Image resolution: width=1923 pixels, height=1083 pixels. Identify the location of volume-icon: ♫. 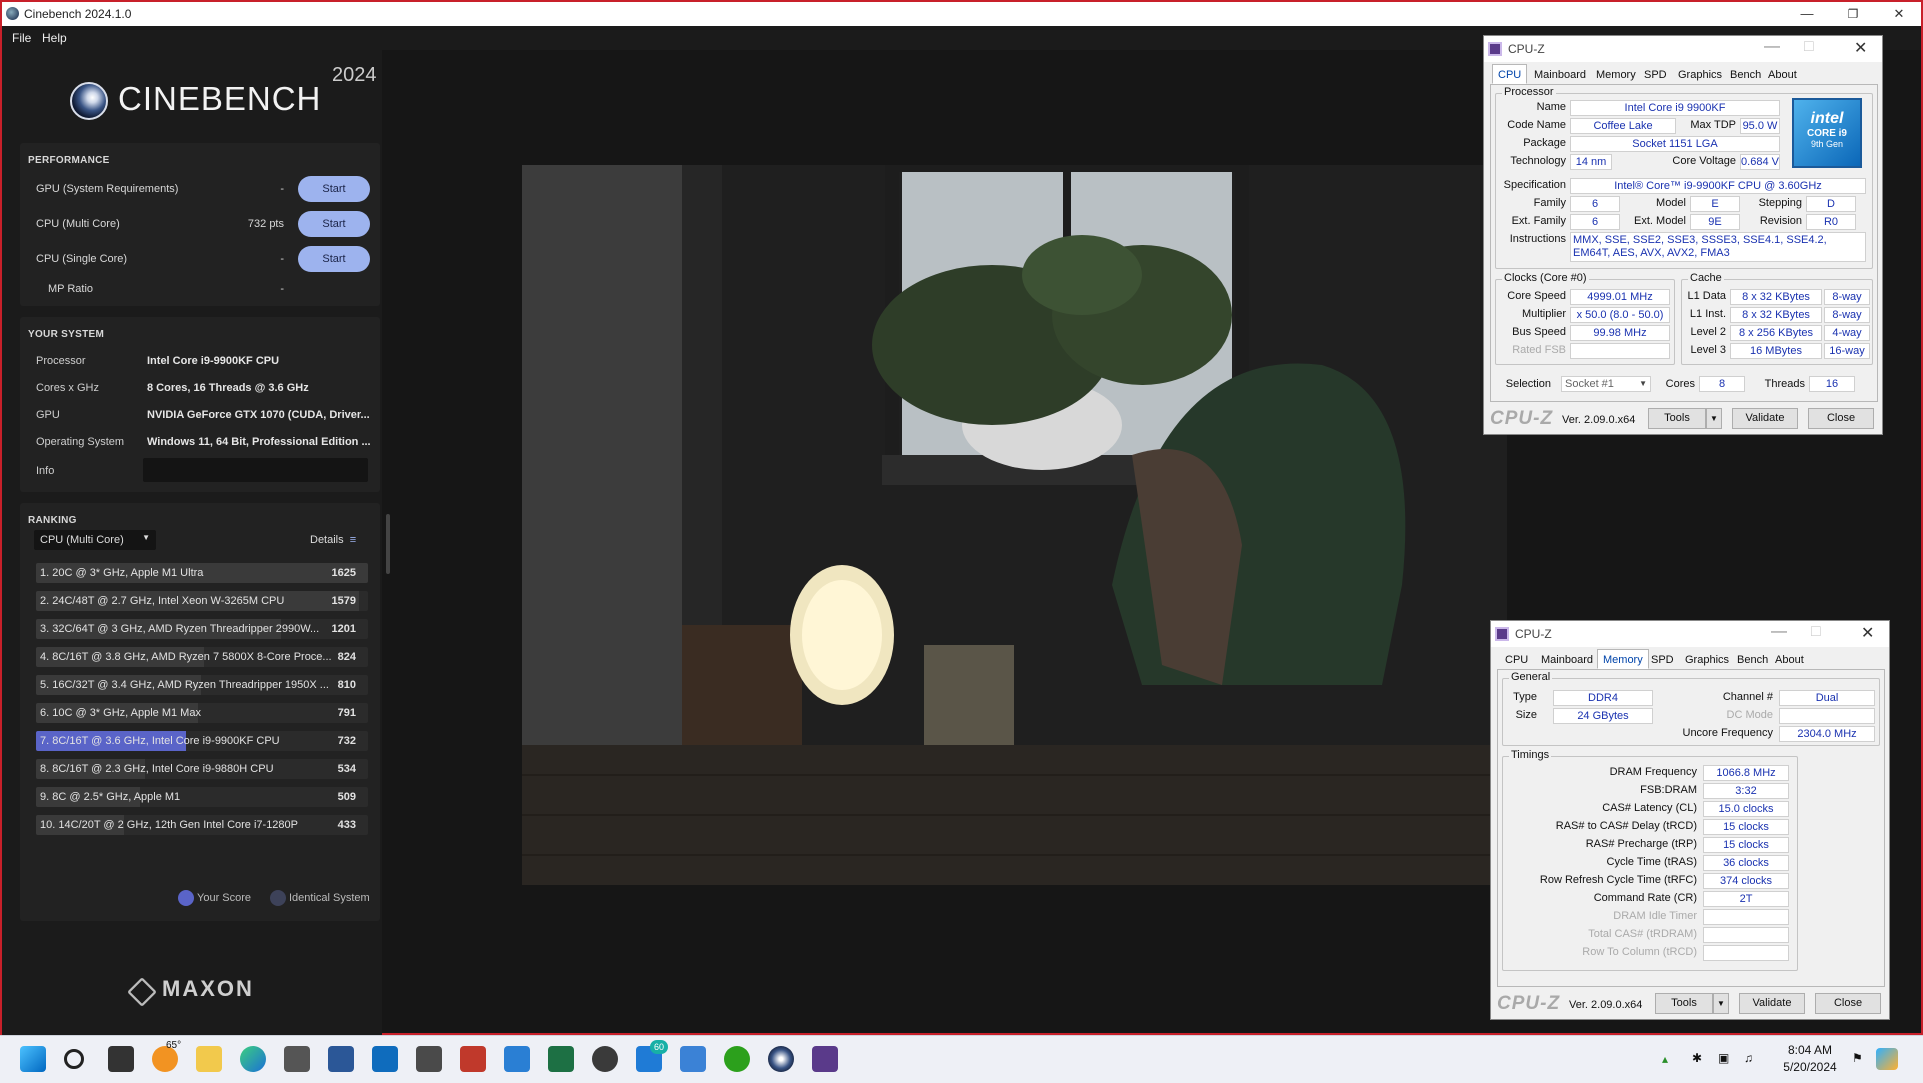
(1748, 1058).